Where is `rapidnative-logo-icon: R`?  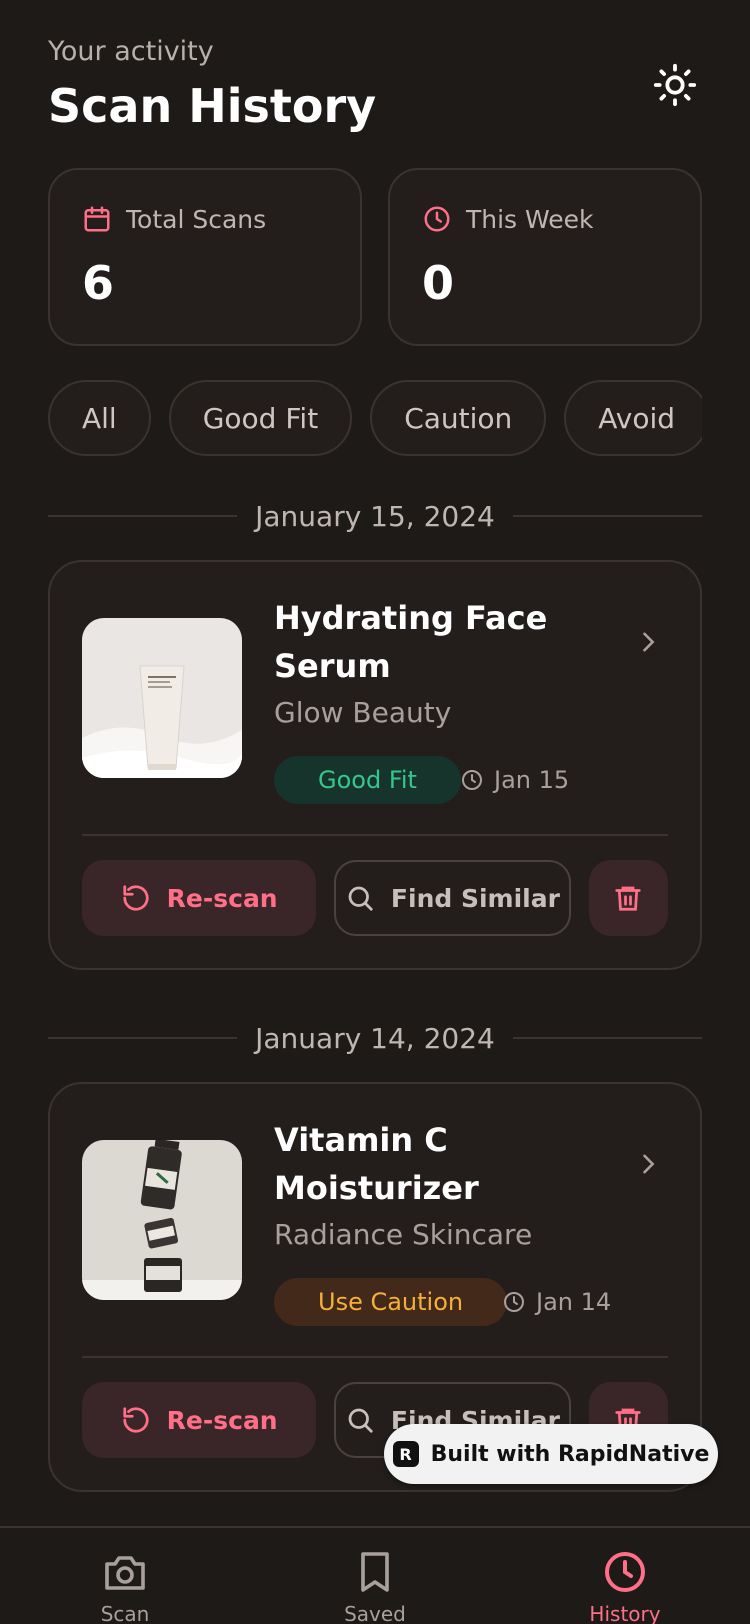 rapidnative-logo-icon: R is located at coordinates (405, 1454).